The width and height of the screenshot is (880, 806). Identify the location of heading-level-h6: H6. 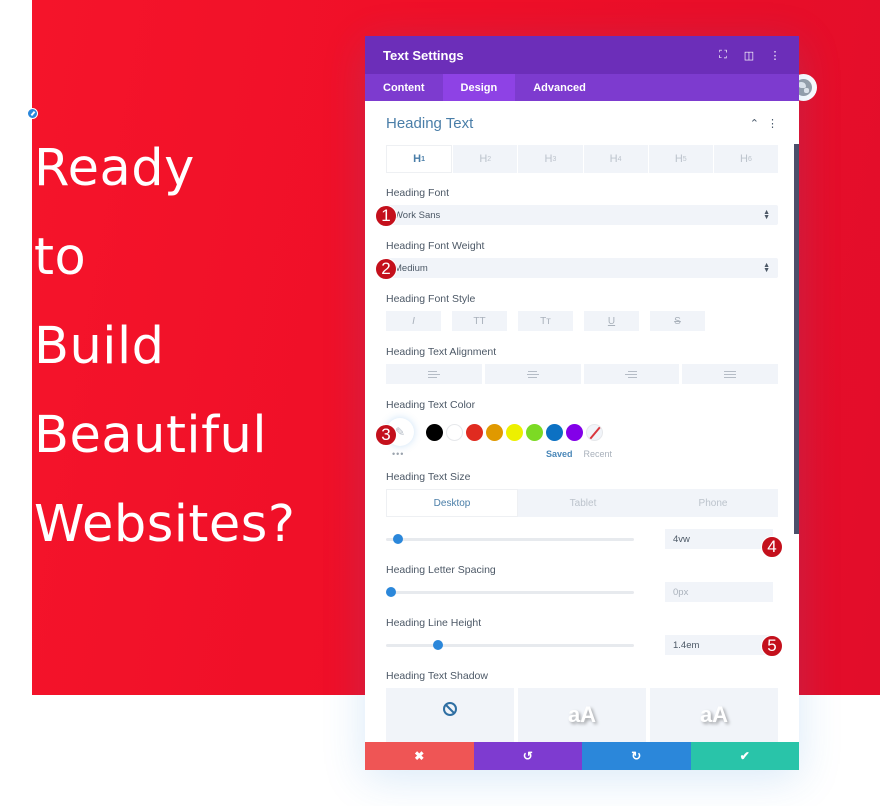
(746, 159).